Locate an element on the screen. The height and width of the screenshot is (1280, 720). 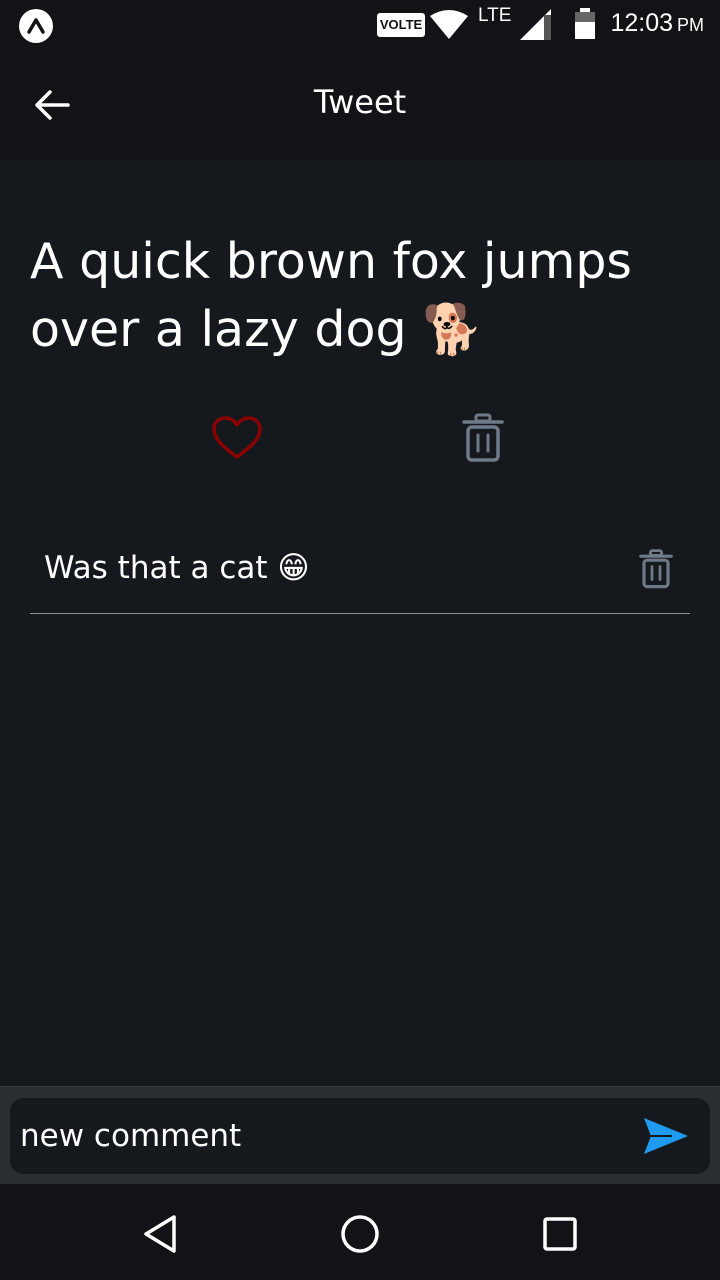
nav-recents-button is located at coordinates (560, 1234).